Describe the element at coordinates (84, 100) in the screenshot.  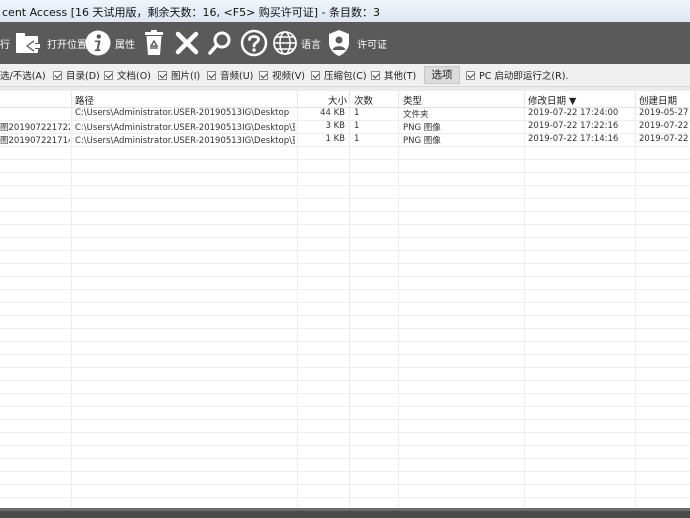
I see `column-path: 路径` at that location.